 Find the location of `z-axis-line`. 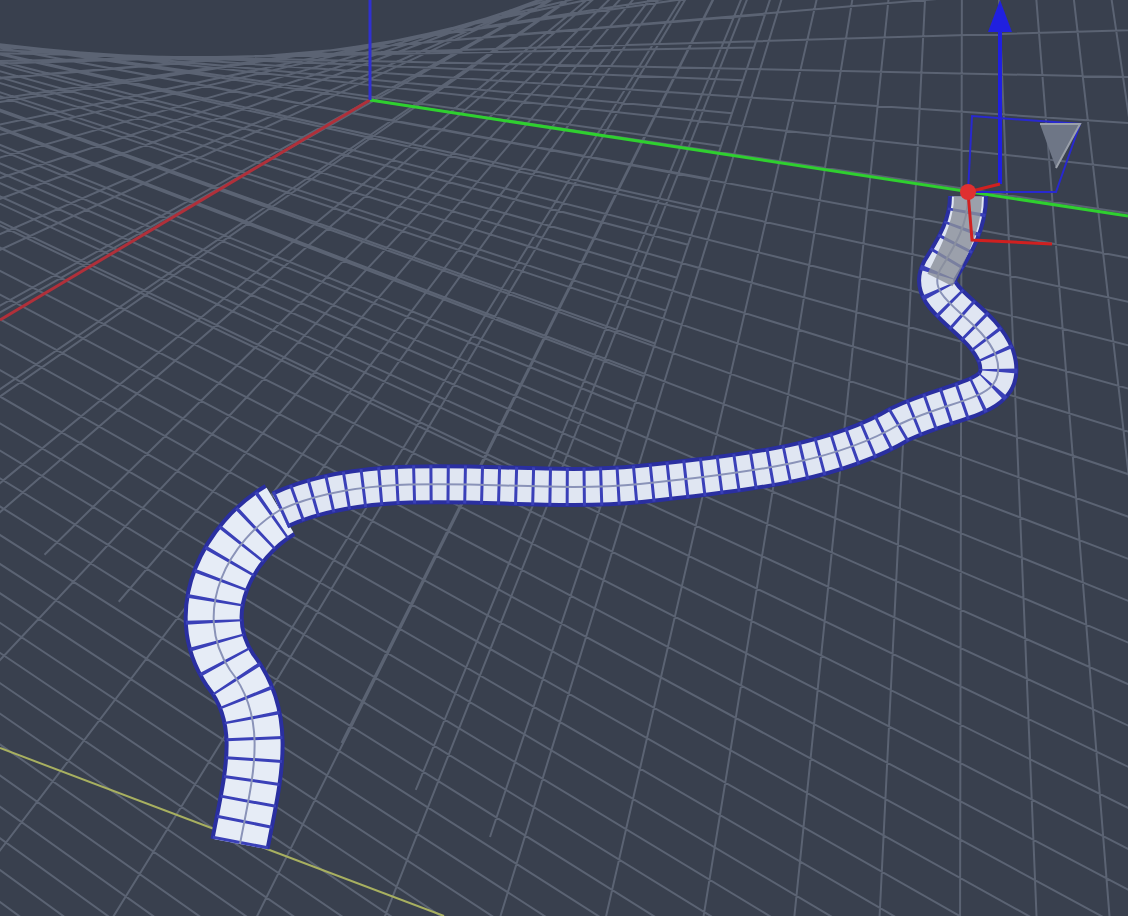

z-axis-line is located at coordinates (370, 50).